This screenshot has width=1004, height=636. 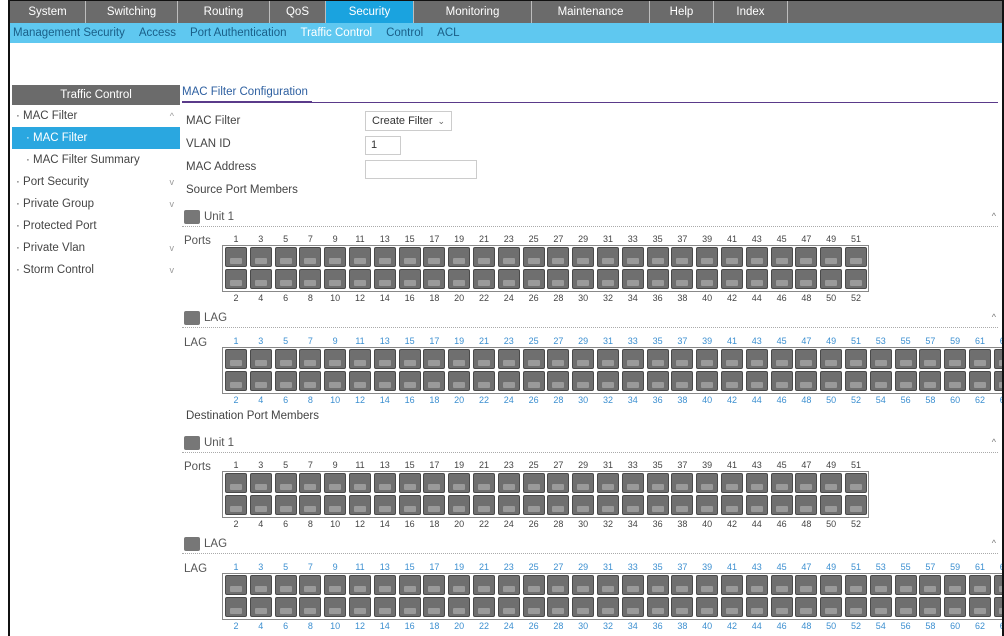 I want to click on tab-system: System, so click(x=48, y=12).